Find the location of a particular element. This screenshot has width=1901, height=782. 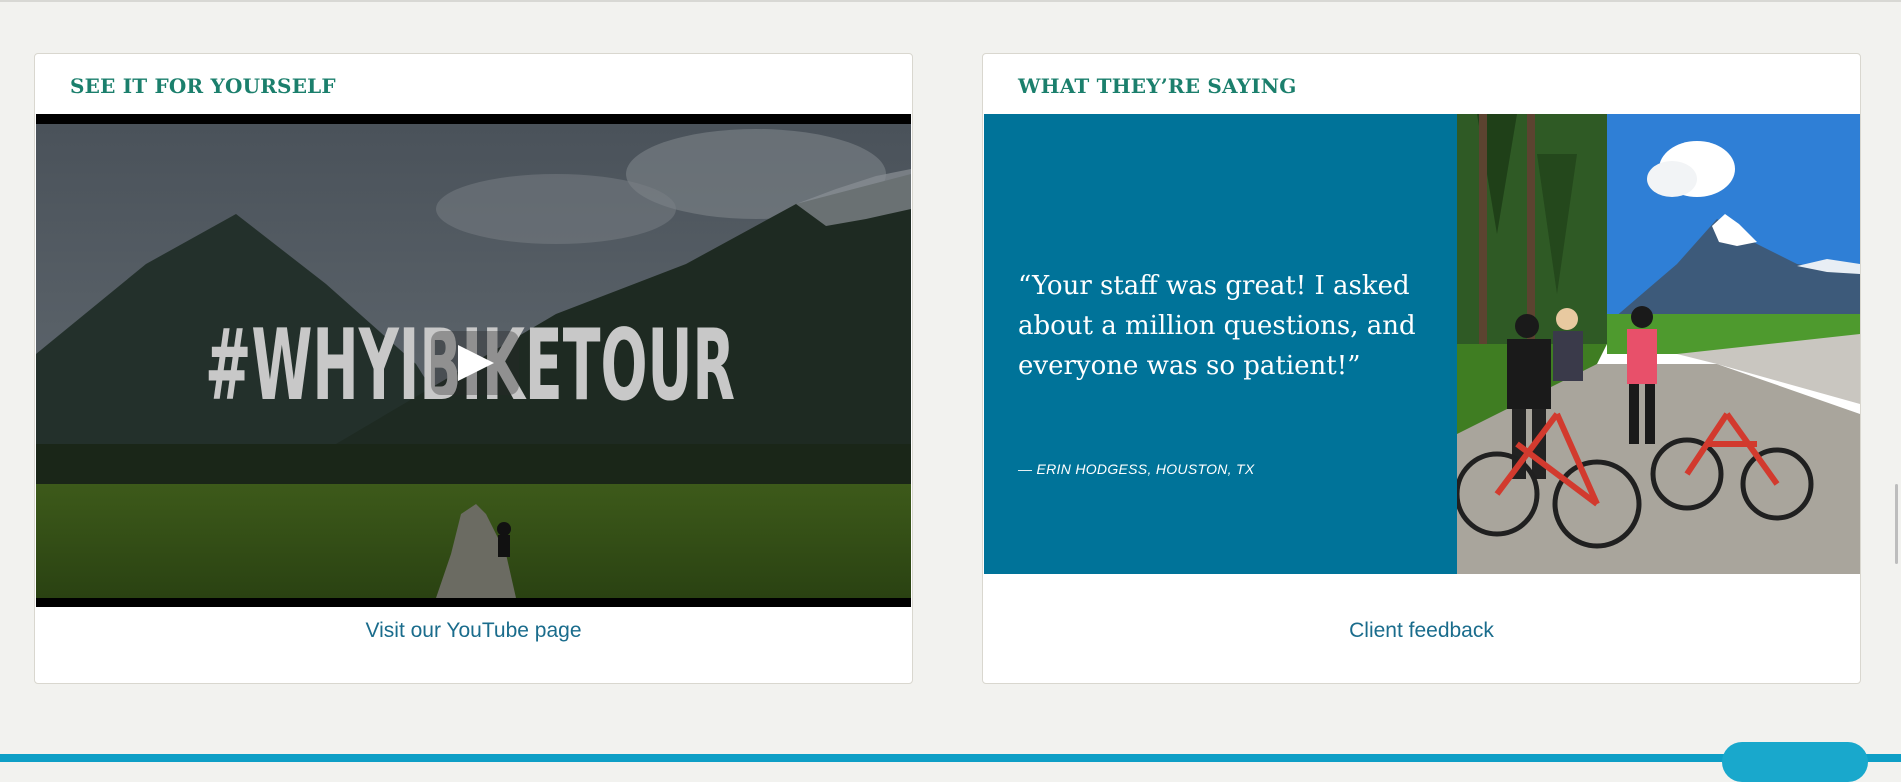

play-button is located at coordinates (475, 363).